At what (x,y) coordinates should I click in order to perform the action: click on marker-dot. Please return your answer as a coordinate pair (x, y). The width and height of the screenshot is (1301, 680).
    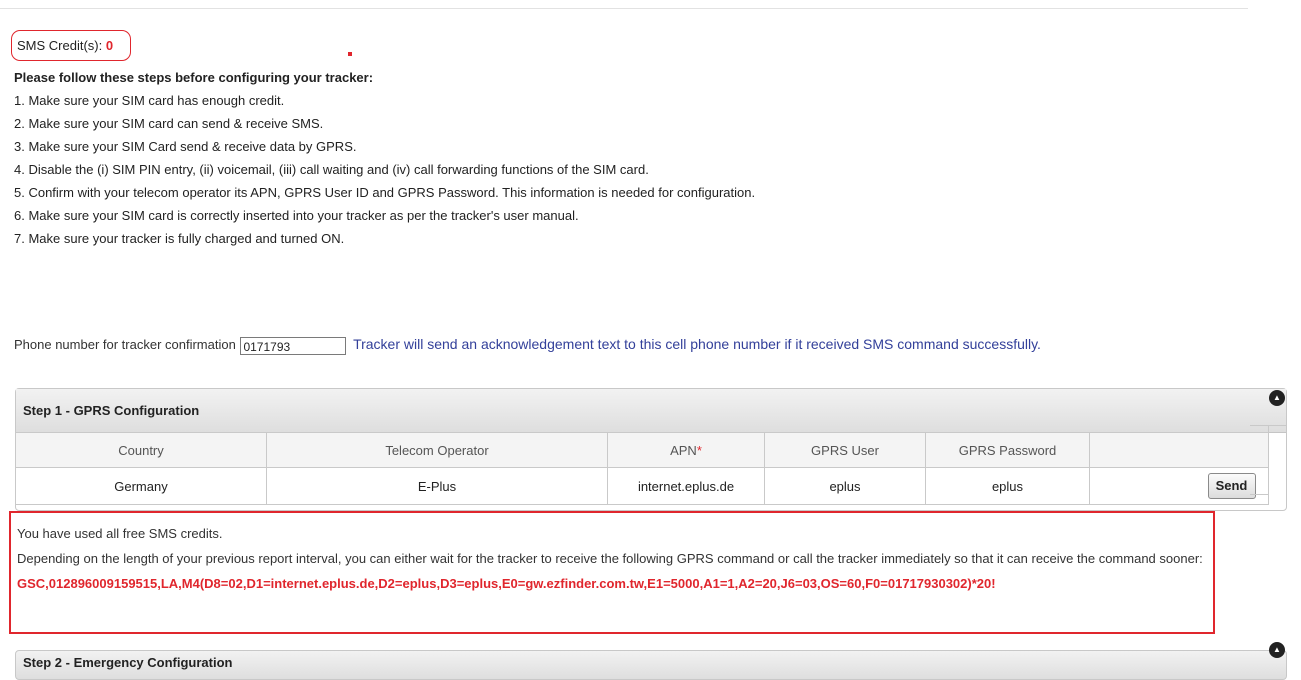
    Looking at the image, I should click on (350, 54).